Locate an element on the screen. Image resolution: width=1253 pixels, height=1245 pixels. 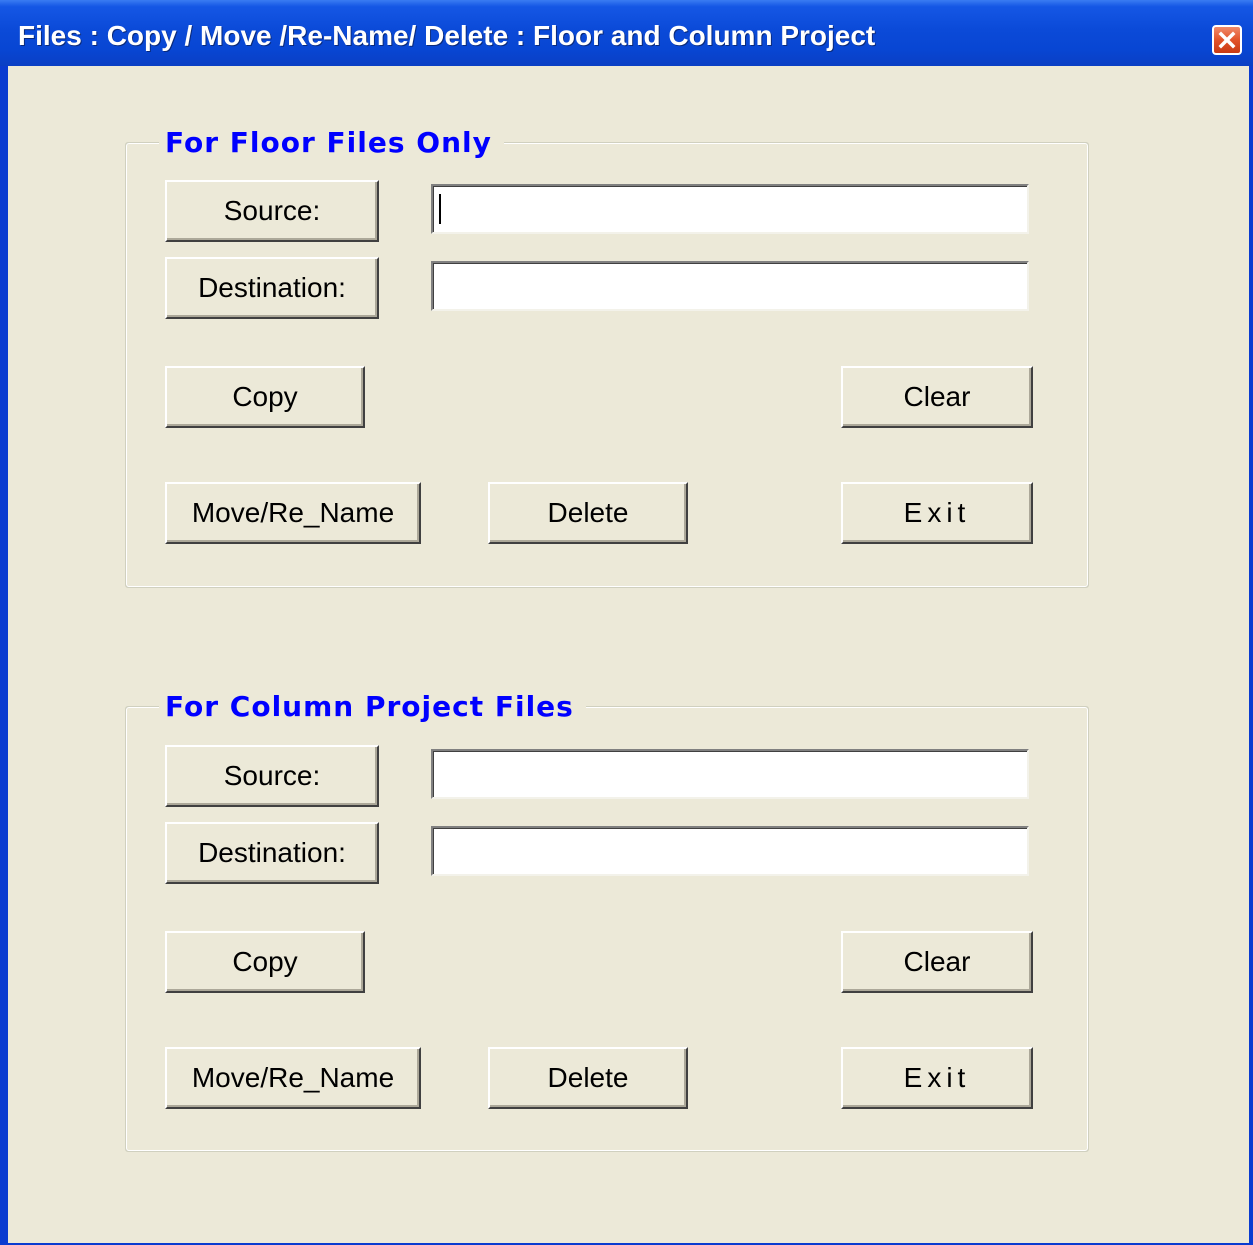
column-move-rename-button: Move/Re_Name is located at coordinates (293, 1078).